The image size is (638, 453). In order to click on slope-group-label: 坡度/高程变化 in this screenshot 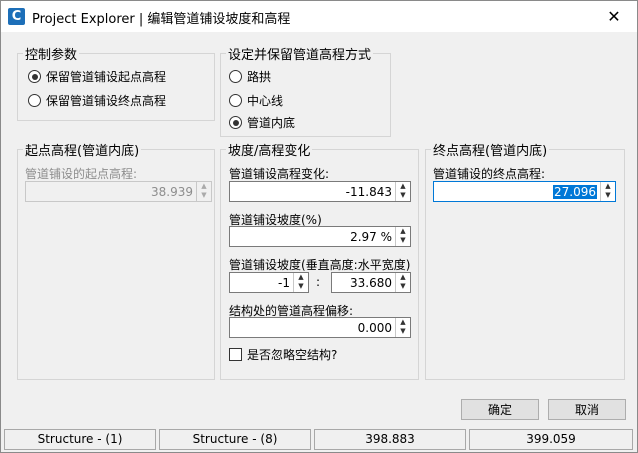, I will do `click(269, 149)`.